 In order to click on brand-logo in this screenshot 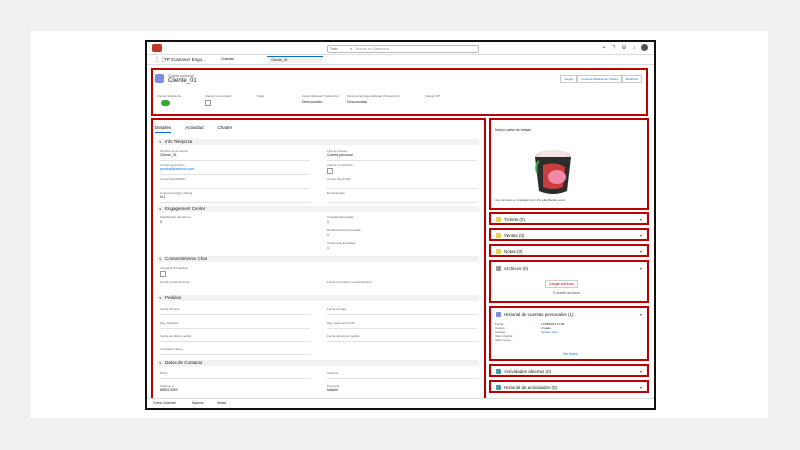, I will do `click(157, 48)`.